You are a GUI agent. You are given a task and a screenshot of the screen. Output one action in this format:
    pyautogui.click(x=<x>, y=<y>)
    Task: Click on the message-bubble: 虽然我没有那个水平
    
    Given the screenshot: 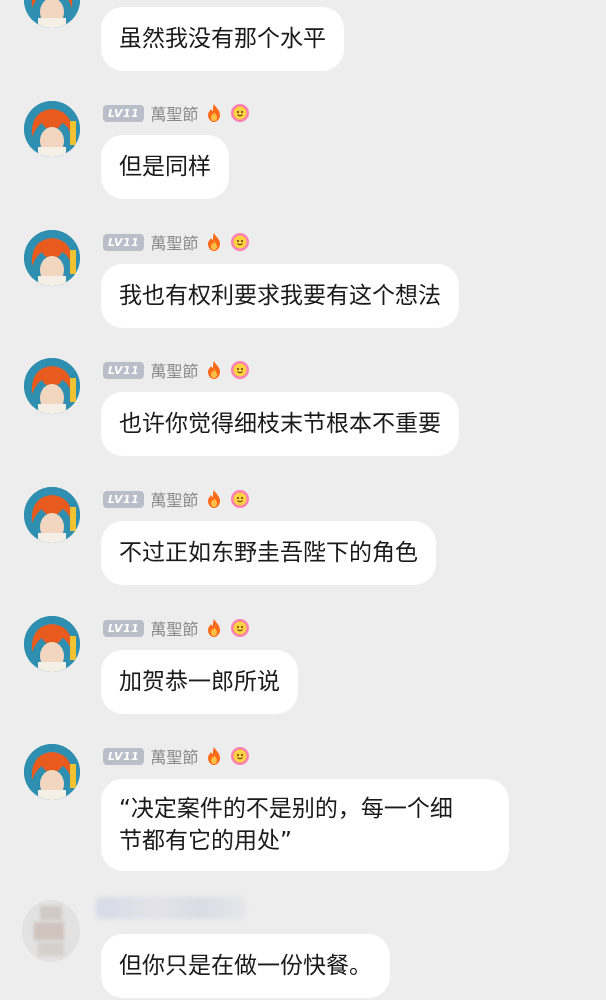 What is the action you would take?
    pyautogui.click(x=222, y=39)
    